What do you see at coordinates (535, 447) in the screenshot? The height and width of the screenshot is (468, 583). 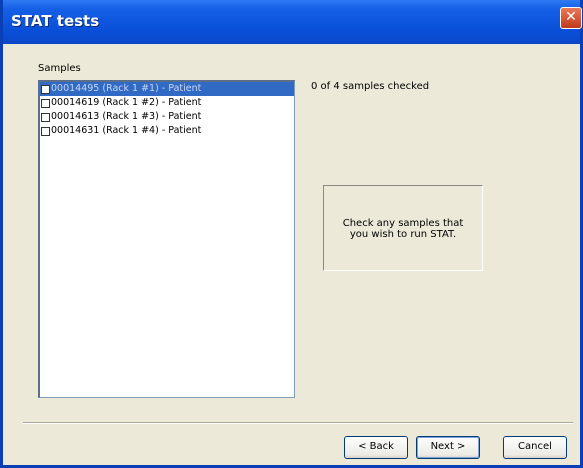 I see `cancel-button: Cancel` at bounding box center [535, 447].